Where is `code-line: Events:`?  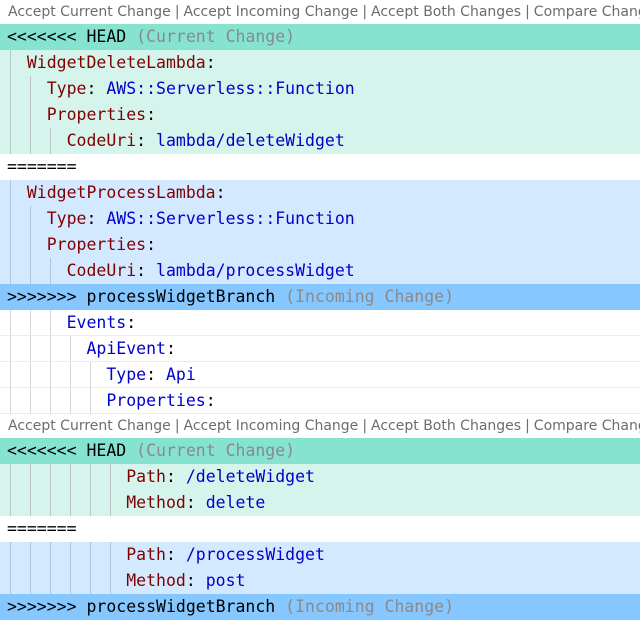 code-line: Events: is located at coordinates (320, 323).